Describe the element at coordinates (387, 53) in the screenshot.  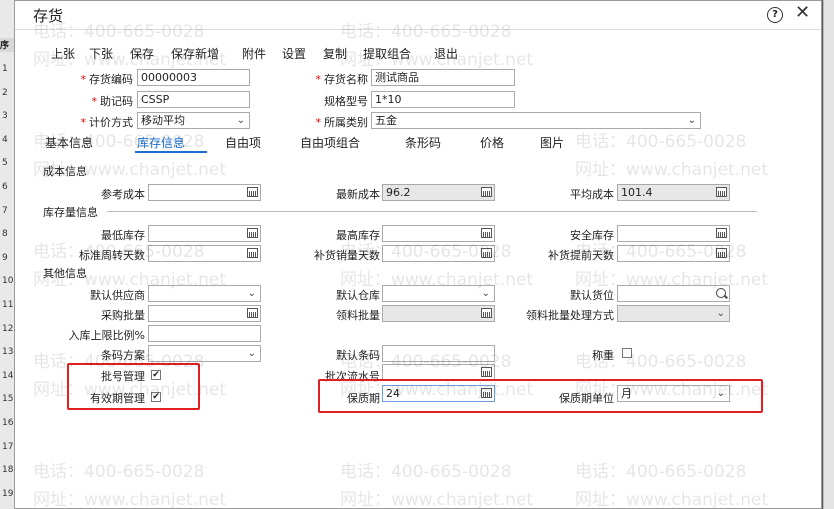
I see `extract-combo-button: 提取组合` at that location.